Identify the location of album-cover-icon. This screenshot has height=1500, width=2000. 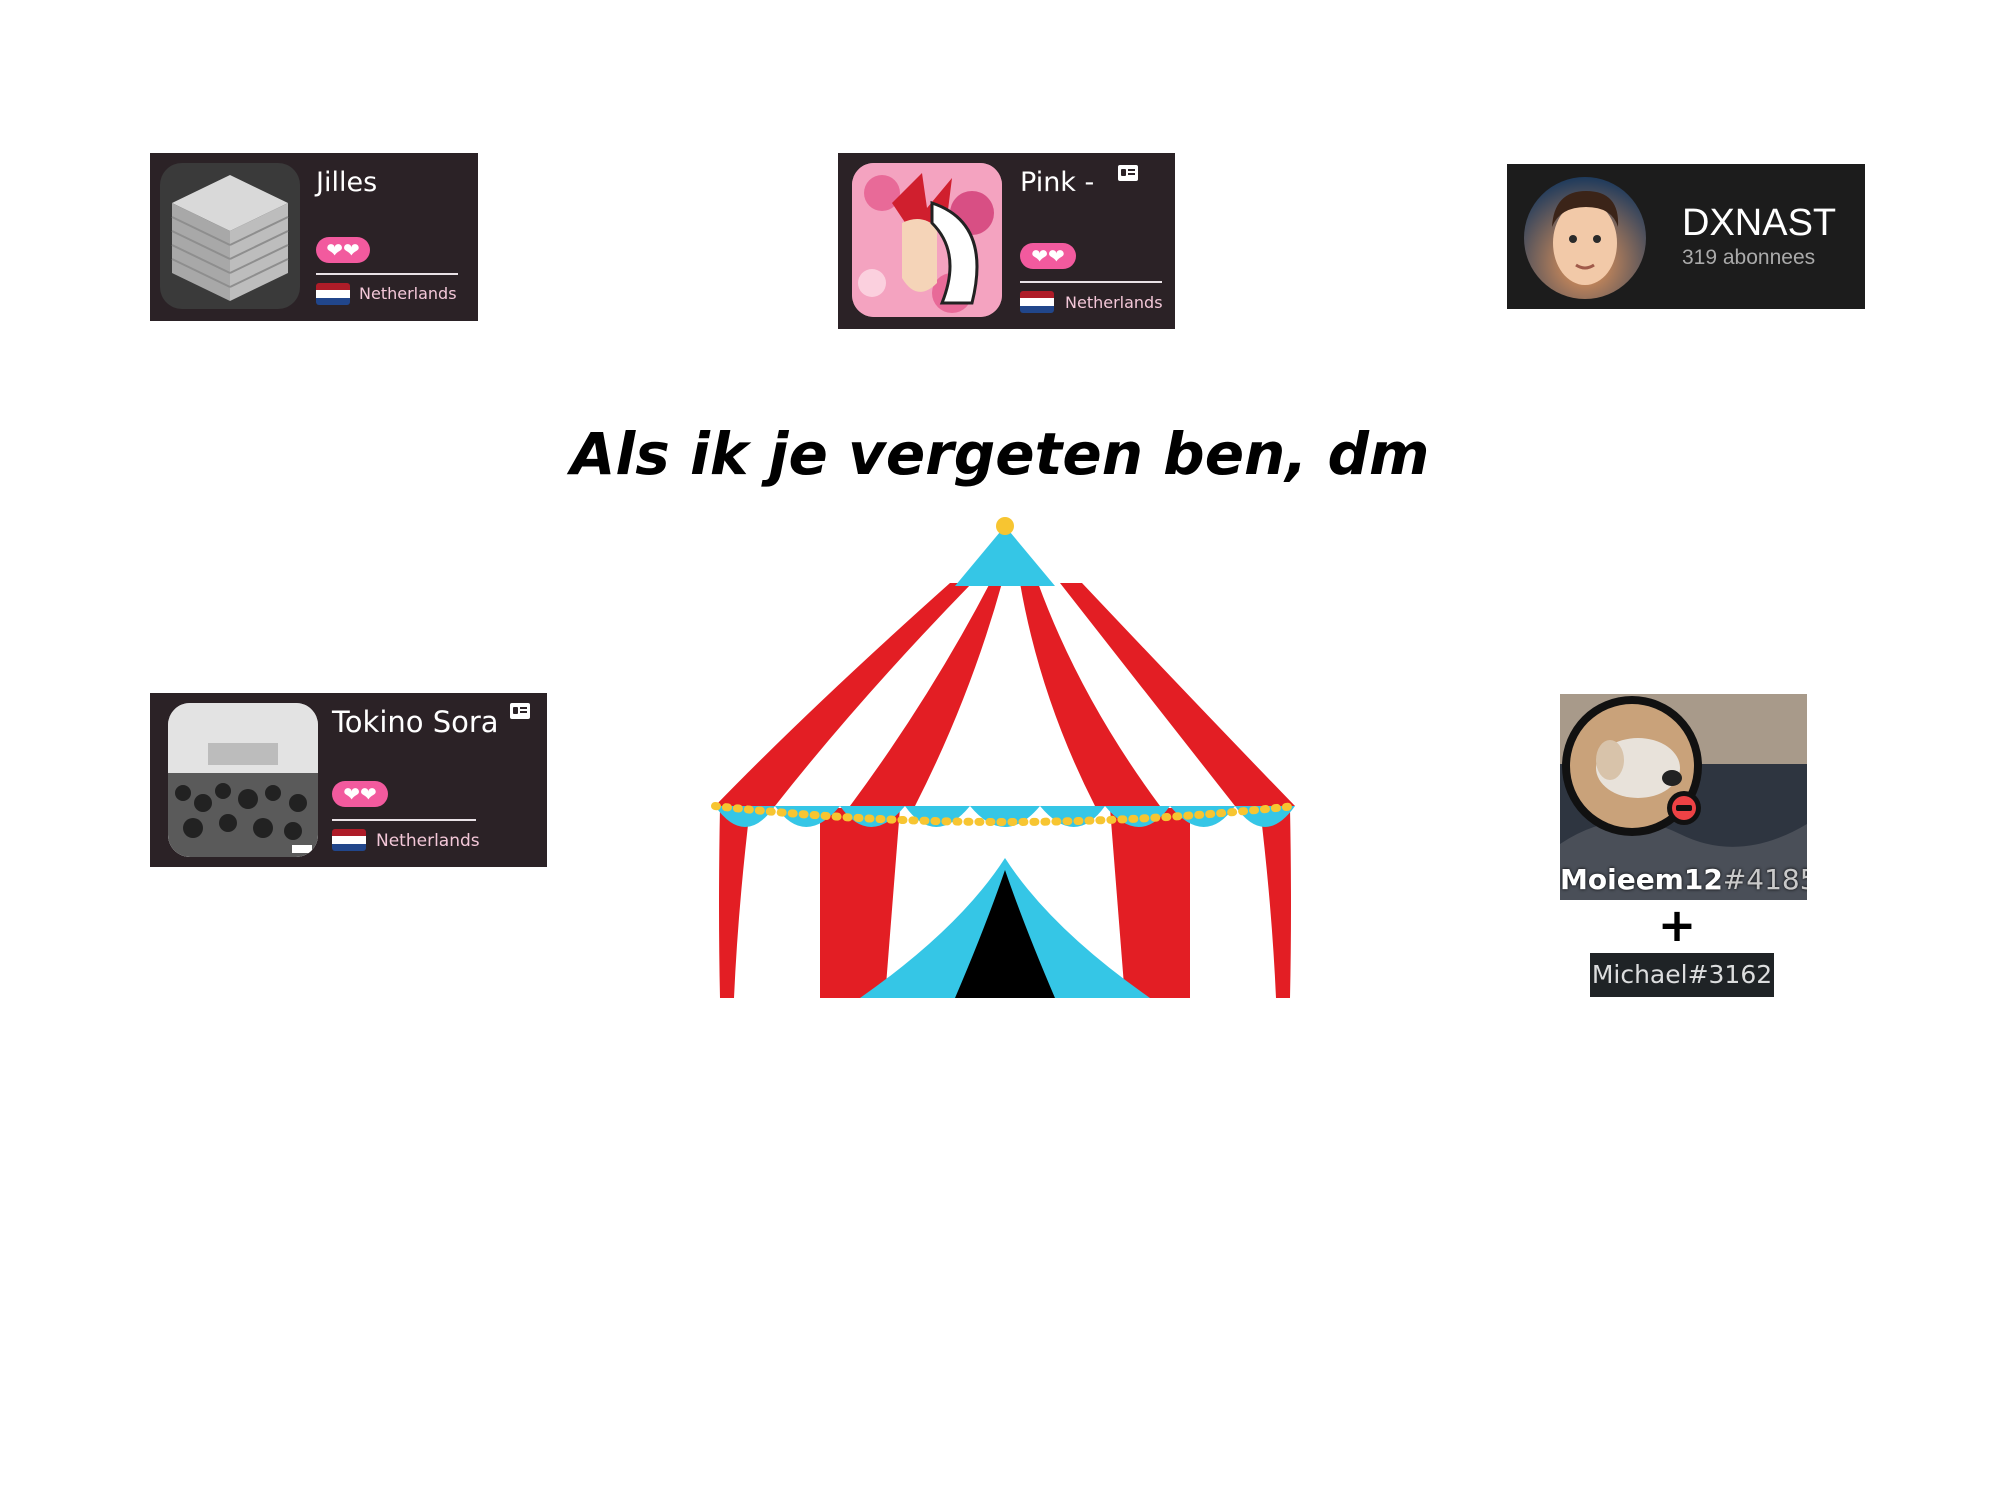
(243, 780).